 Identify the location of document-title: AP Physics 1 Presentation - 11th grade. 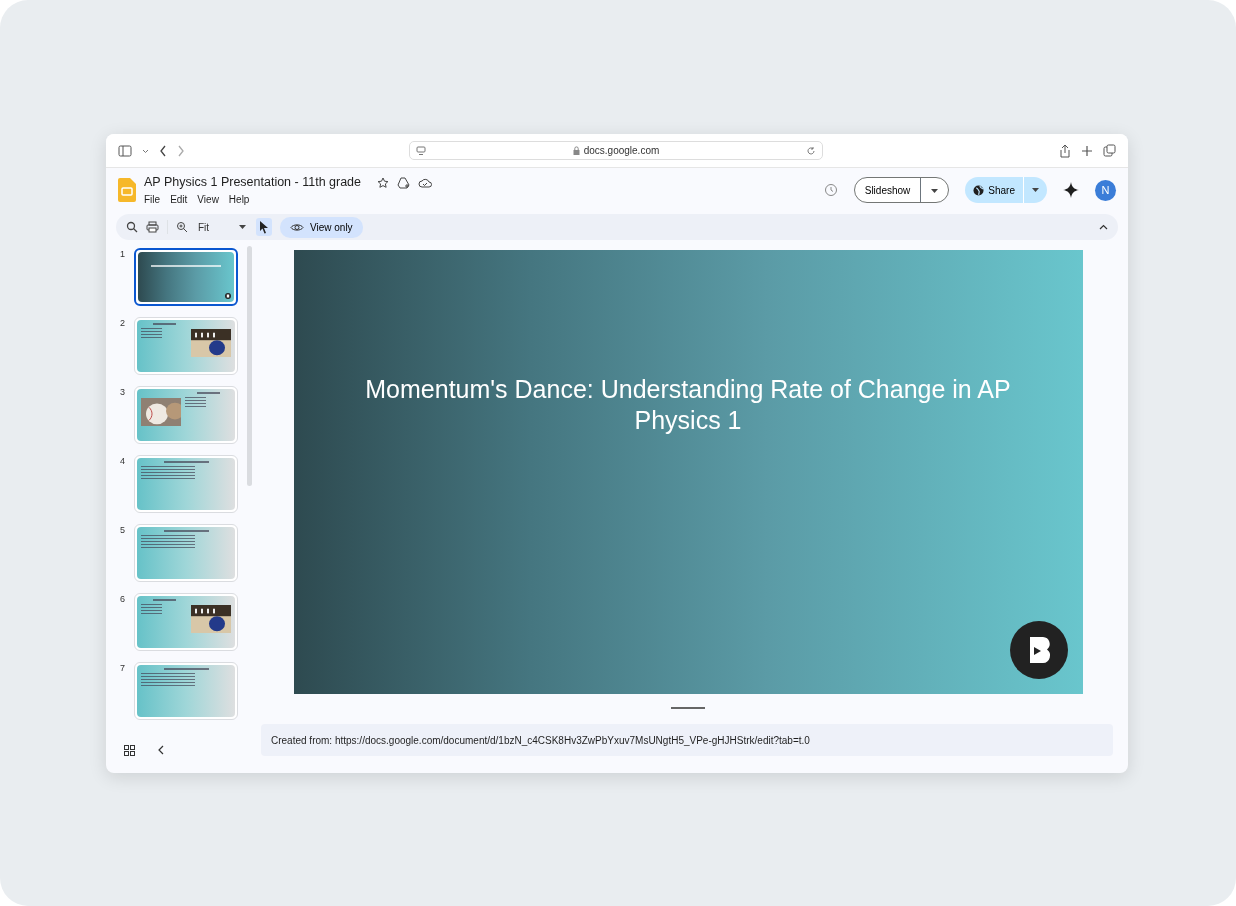
(253, 183).